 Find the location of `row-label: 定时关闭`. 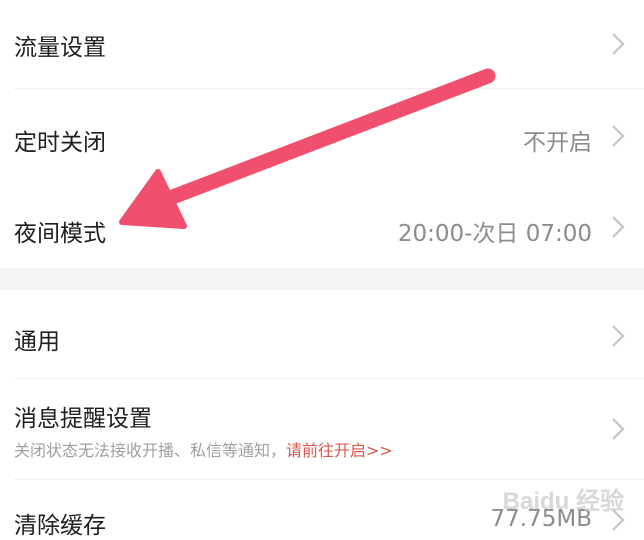

row-label: 定时关闭 is located at coordinates (60, 143).